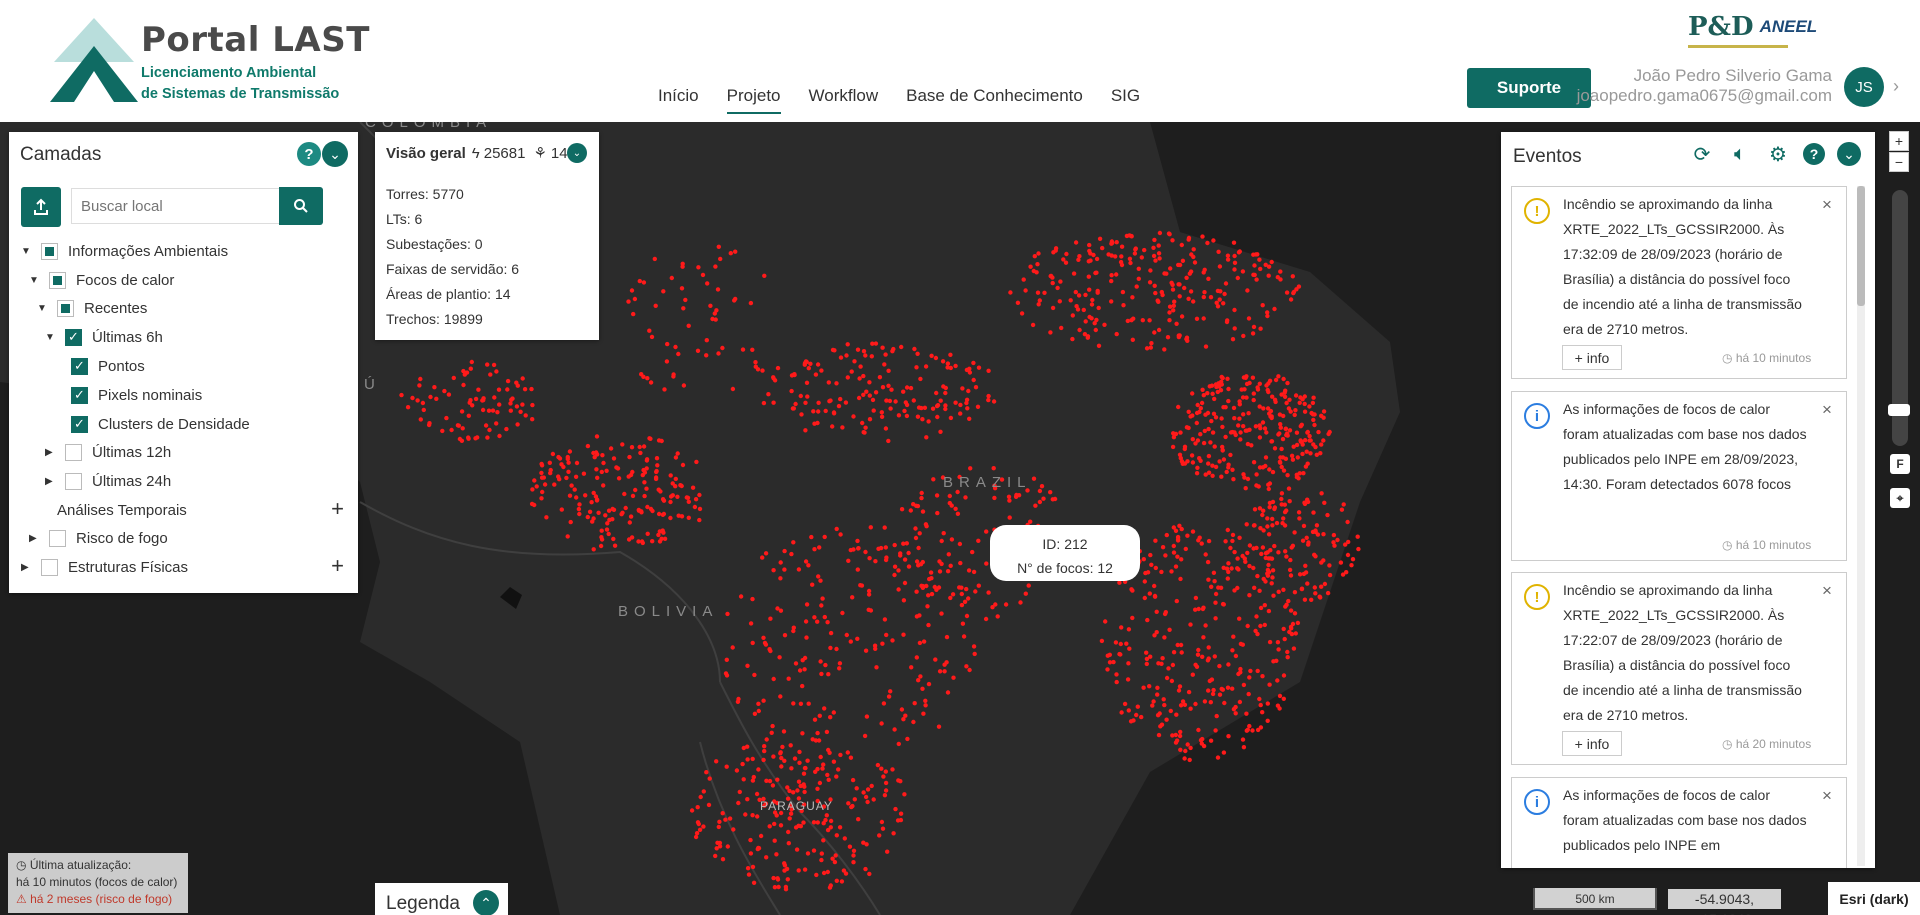  I want to click on checkbox, so click(49, 251).